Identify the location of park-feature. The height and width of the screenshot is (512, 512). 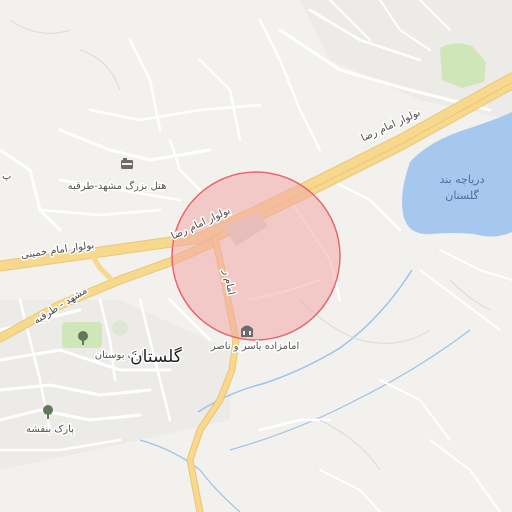
(120, 328).